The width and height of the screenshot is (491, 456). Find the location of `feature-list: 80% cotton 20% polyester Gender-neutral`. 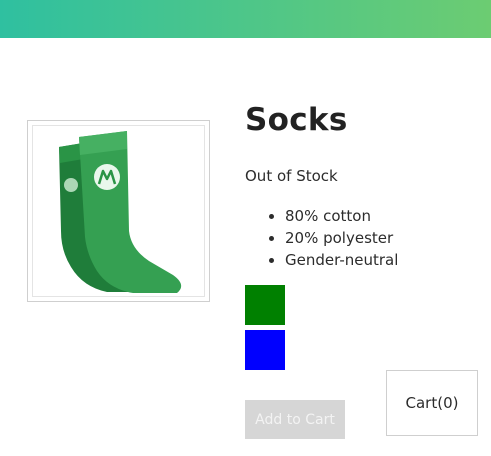

feature-list: 80% cotton 20% polyester Gender-neutral is located at coordinates (341, 238).